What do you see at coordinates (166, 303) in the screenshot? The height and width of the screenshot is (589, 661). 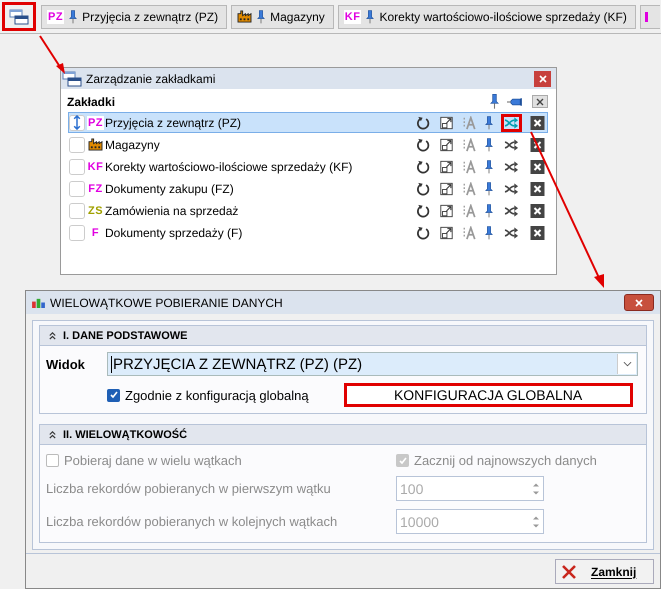 I see `window-title: WIELOWĄTKOWE POBIERANIE DANYCH` at bounding box center [166, 303].